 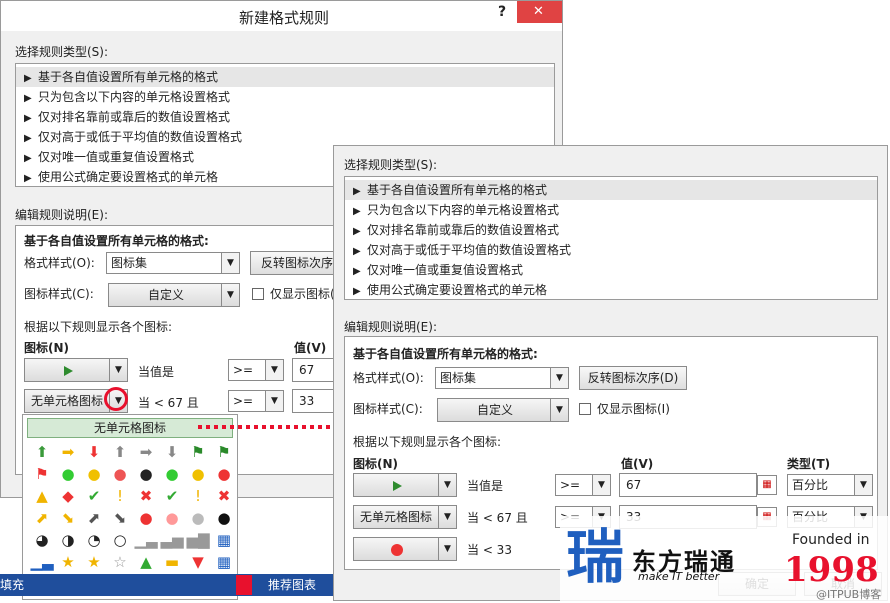 What do you see at coordinates (831, 540) in the screenshot?
I see `founded-label: Founded in` at bounding box center [831, 540].